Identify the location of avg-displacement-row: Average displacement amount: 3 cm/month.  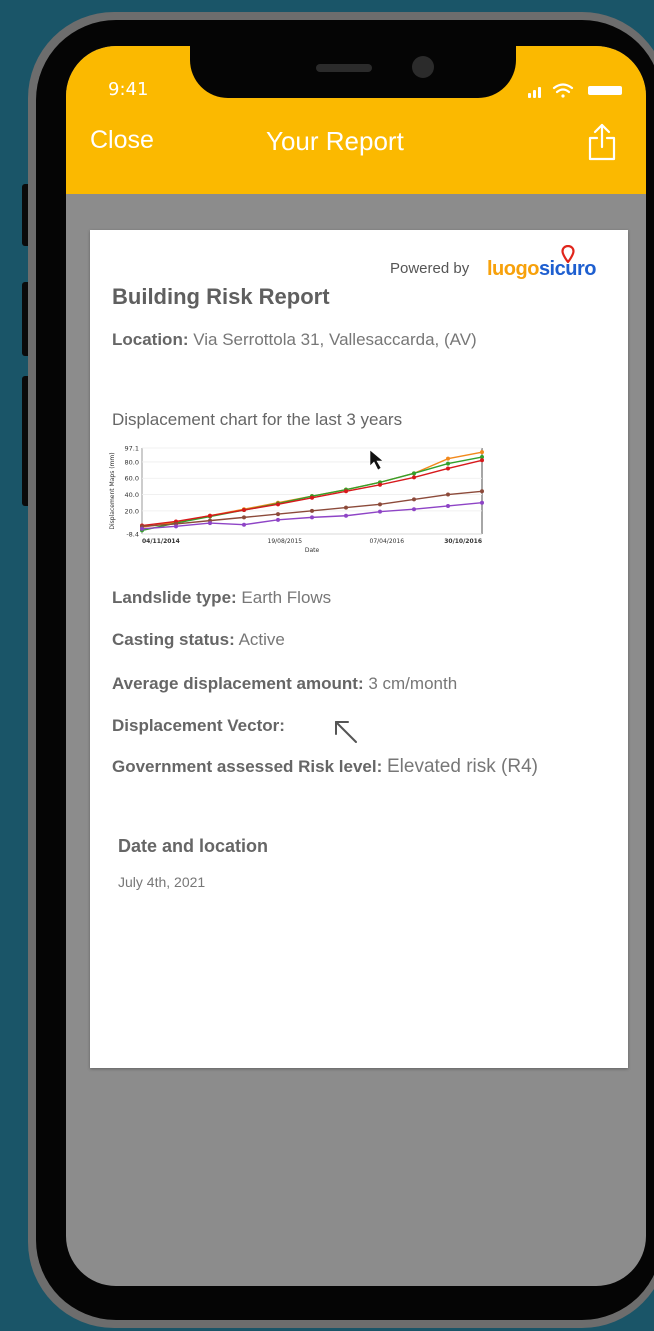
(284, 684).